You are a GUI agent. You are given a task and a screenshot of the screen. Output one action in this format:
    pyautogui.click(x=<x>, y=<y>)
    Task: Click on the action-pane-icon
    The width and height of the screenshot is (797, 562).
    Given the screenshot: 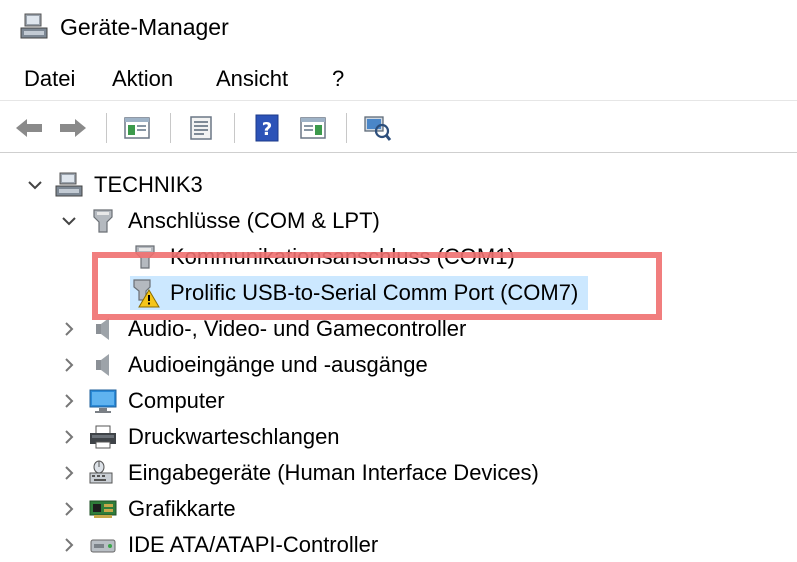 What is the action you would take?
    pyautogui.click(x=313, y=128)
    